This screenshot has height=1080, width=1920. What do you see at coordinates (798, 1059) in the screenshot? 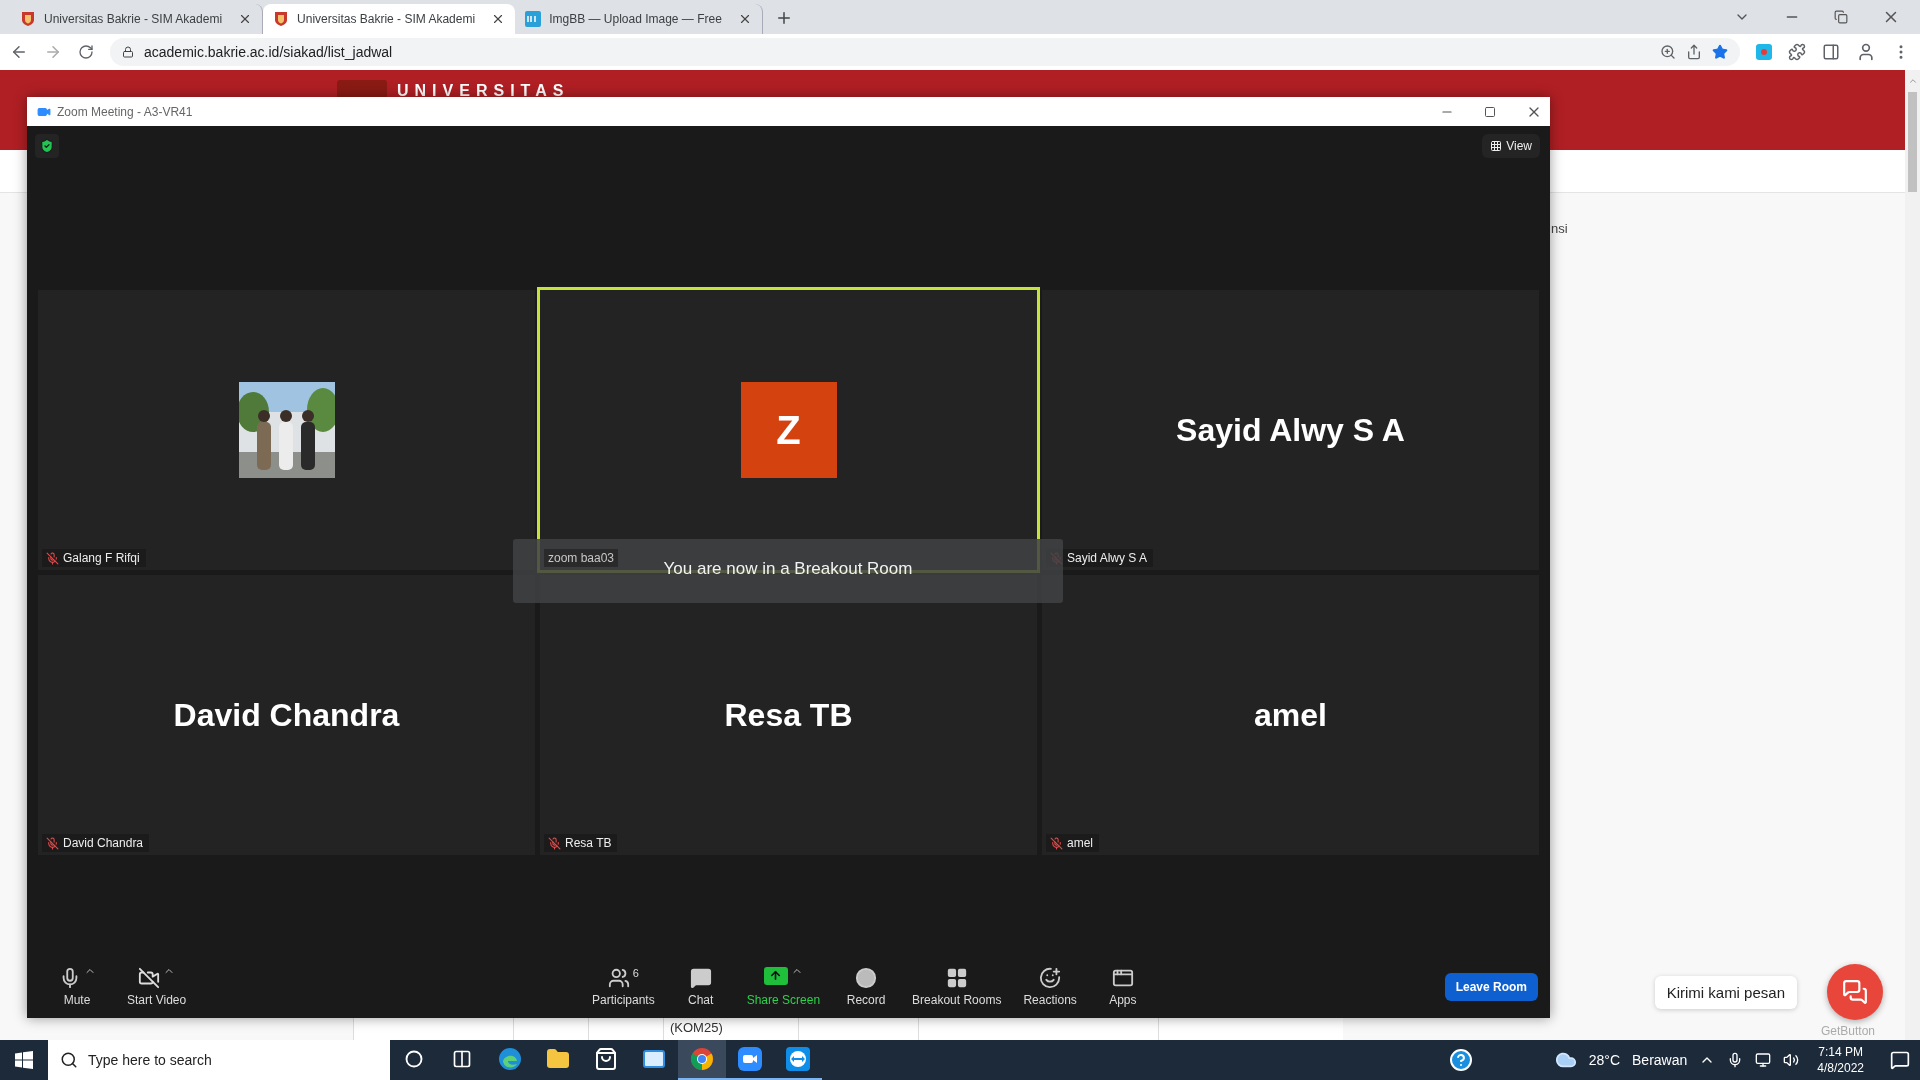
I see `double-arrow-app-icon` at bounding box center [798, 1059].